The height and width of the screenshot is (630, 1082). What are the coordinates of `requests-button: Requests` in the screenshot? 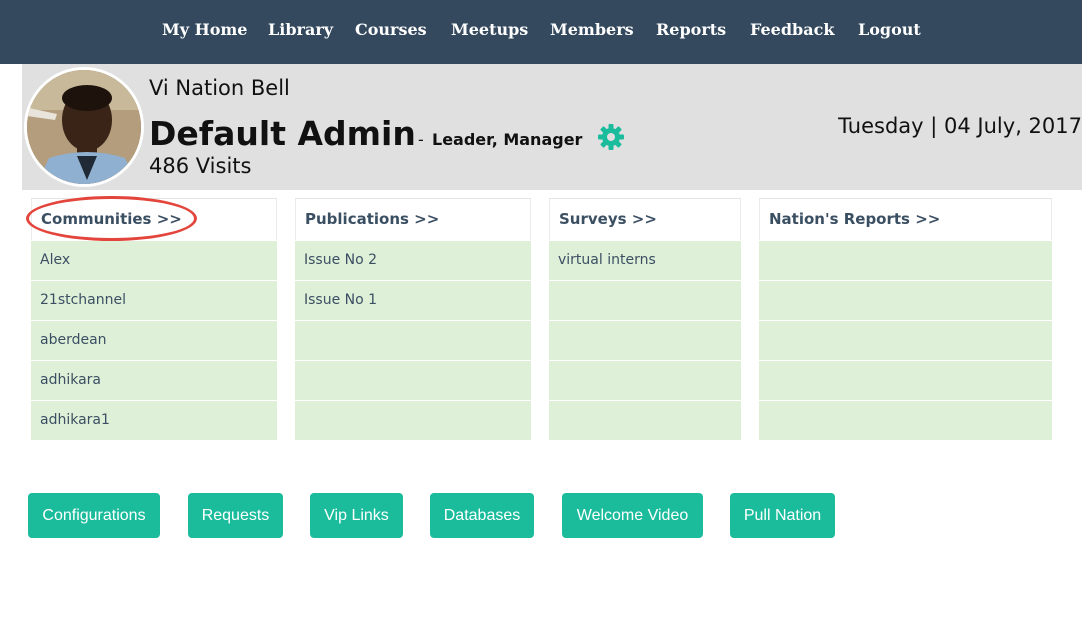 It's located at (235, 515).